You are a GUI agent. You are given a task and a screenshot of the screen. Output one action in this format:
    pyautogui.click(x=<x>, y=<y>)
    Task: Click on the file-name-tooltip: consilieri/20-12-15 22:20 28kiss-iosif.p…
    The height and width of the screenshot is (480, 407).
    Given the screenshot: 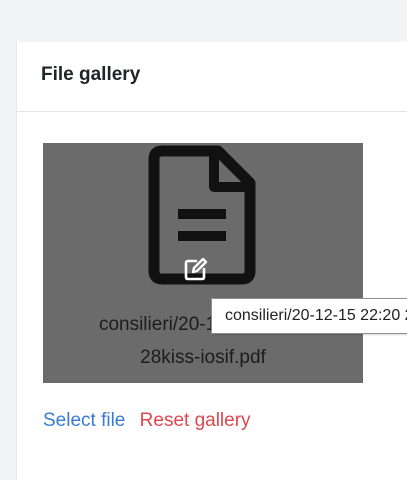 What is the action you would take?
    pyautogui.click(x=309, y=316)
    